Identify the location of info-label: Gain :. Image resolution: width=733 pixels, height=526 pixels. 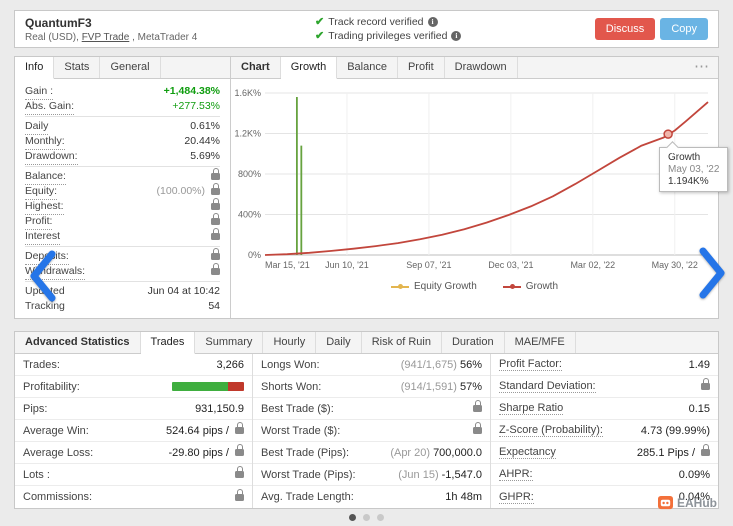
(39, 92).